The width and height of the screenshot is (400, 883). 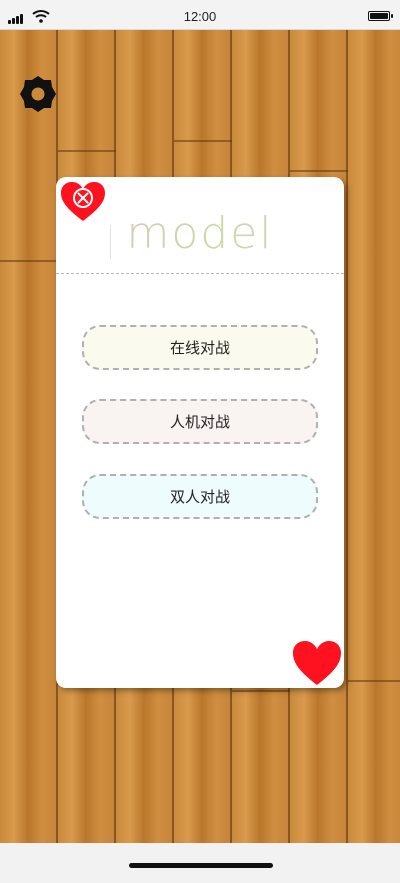 I want to click on two-player-button: 双人对战, so click(x=200, y=496).